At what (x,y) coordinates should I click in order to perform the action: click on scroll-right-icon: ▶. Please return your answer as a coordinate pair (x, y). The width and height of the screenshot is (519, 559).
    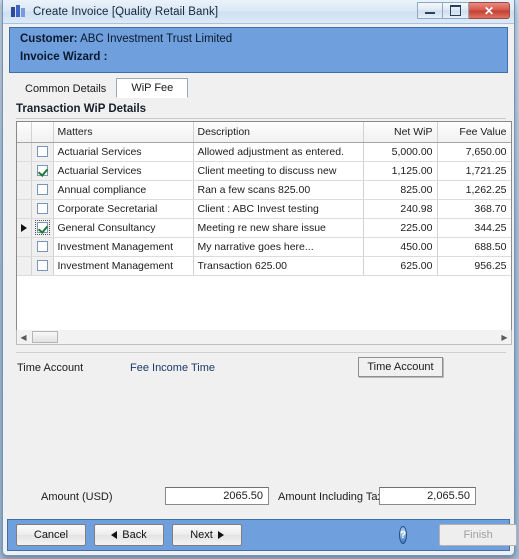
    Looking at the image, I should click on (504, 337).